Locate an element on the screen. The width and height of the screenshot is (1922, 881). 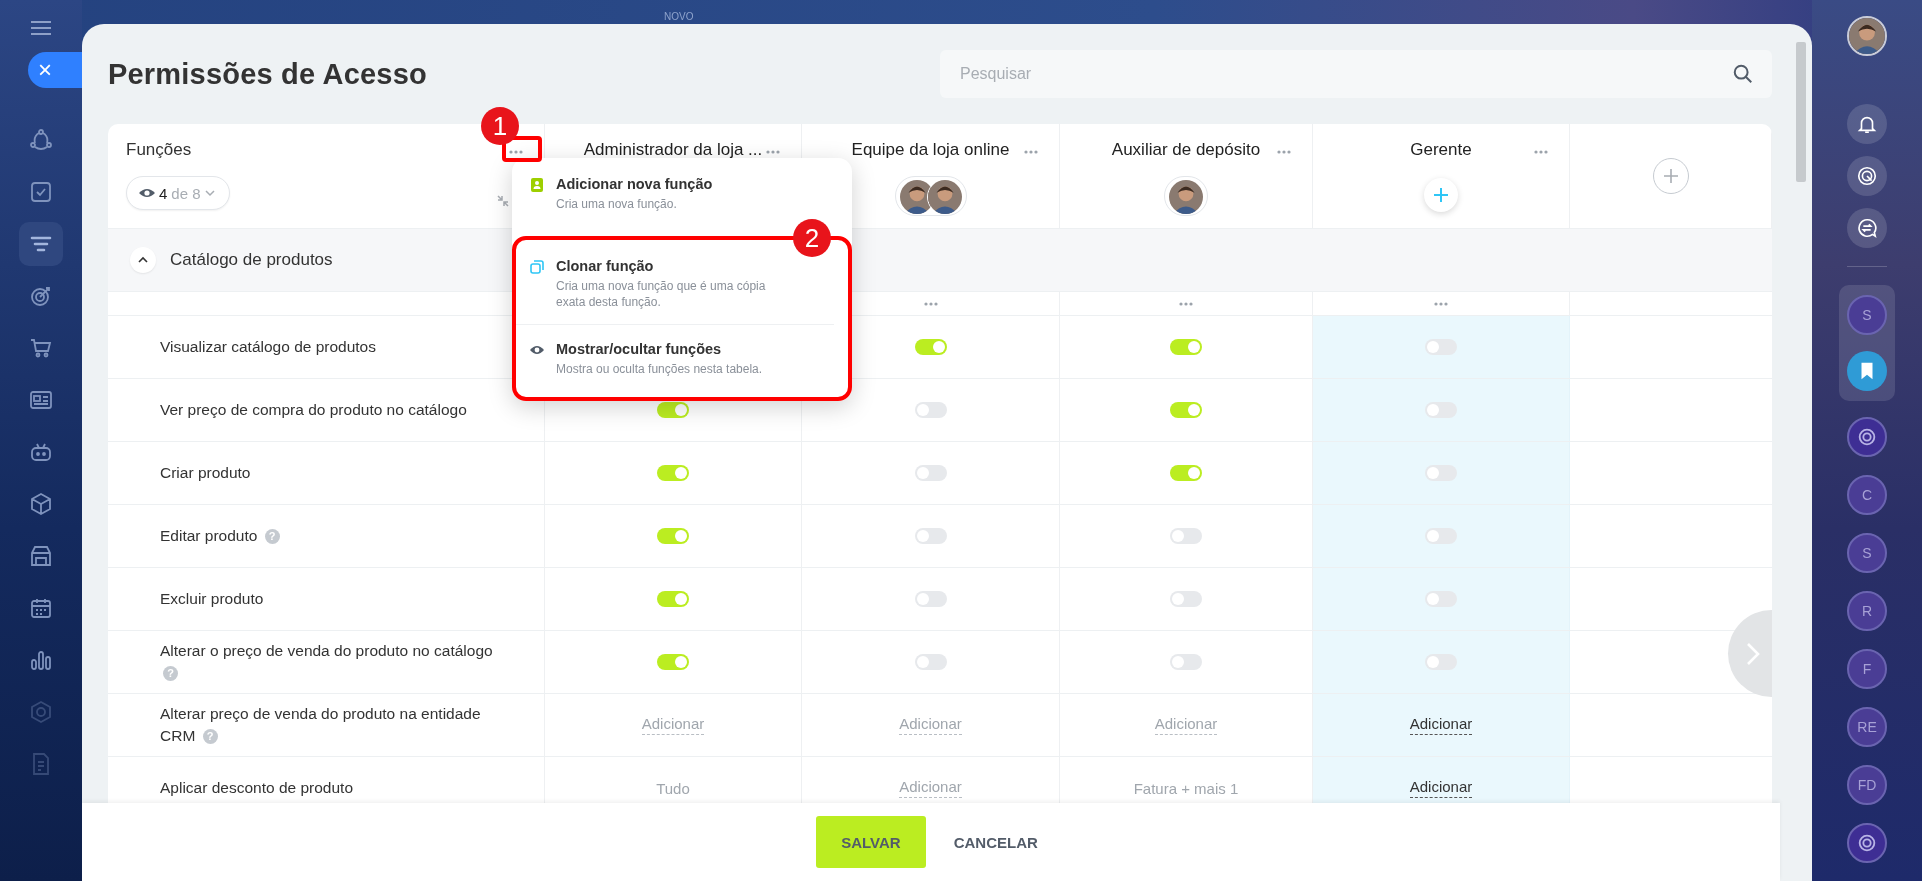
search-bar: Pesquisar is located at coordinates (1356, 74).